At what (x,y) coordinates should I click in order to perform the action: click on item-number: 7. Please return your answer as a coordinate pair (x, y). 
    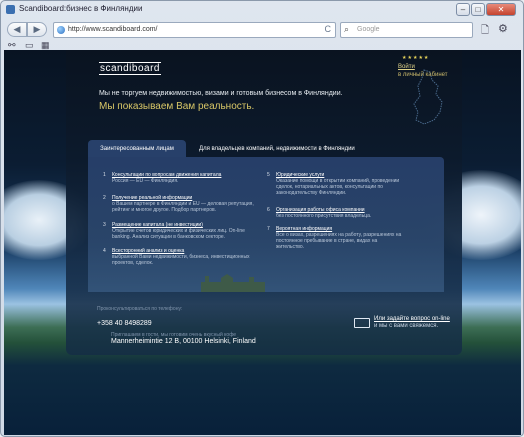
    Looking at the image, I should click on (268, 229).